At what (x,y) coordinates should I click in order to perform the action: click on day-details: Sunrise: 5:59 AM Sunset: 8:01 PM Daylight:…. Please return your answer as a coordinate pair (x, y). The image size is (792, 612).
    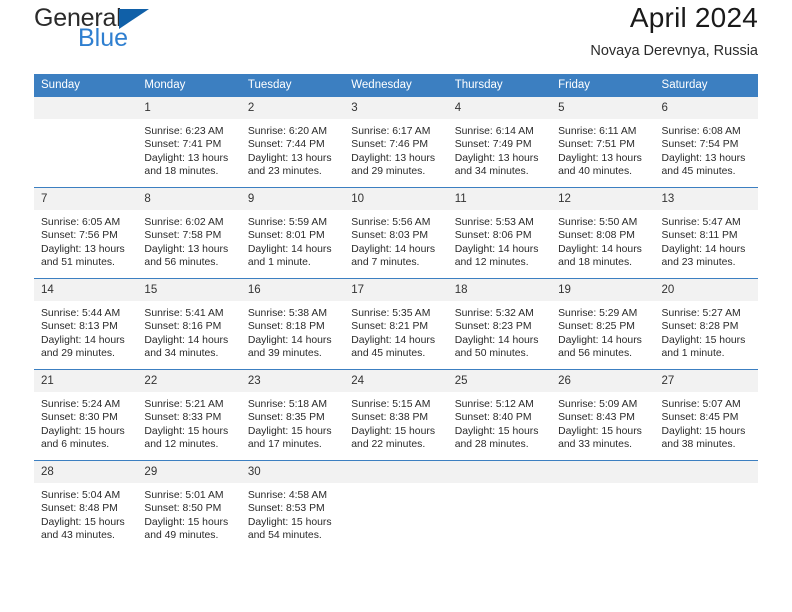
    Looking at the image, I should click on (292, 240).